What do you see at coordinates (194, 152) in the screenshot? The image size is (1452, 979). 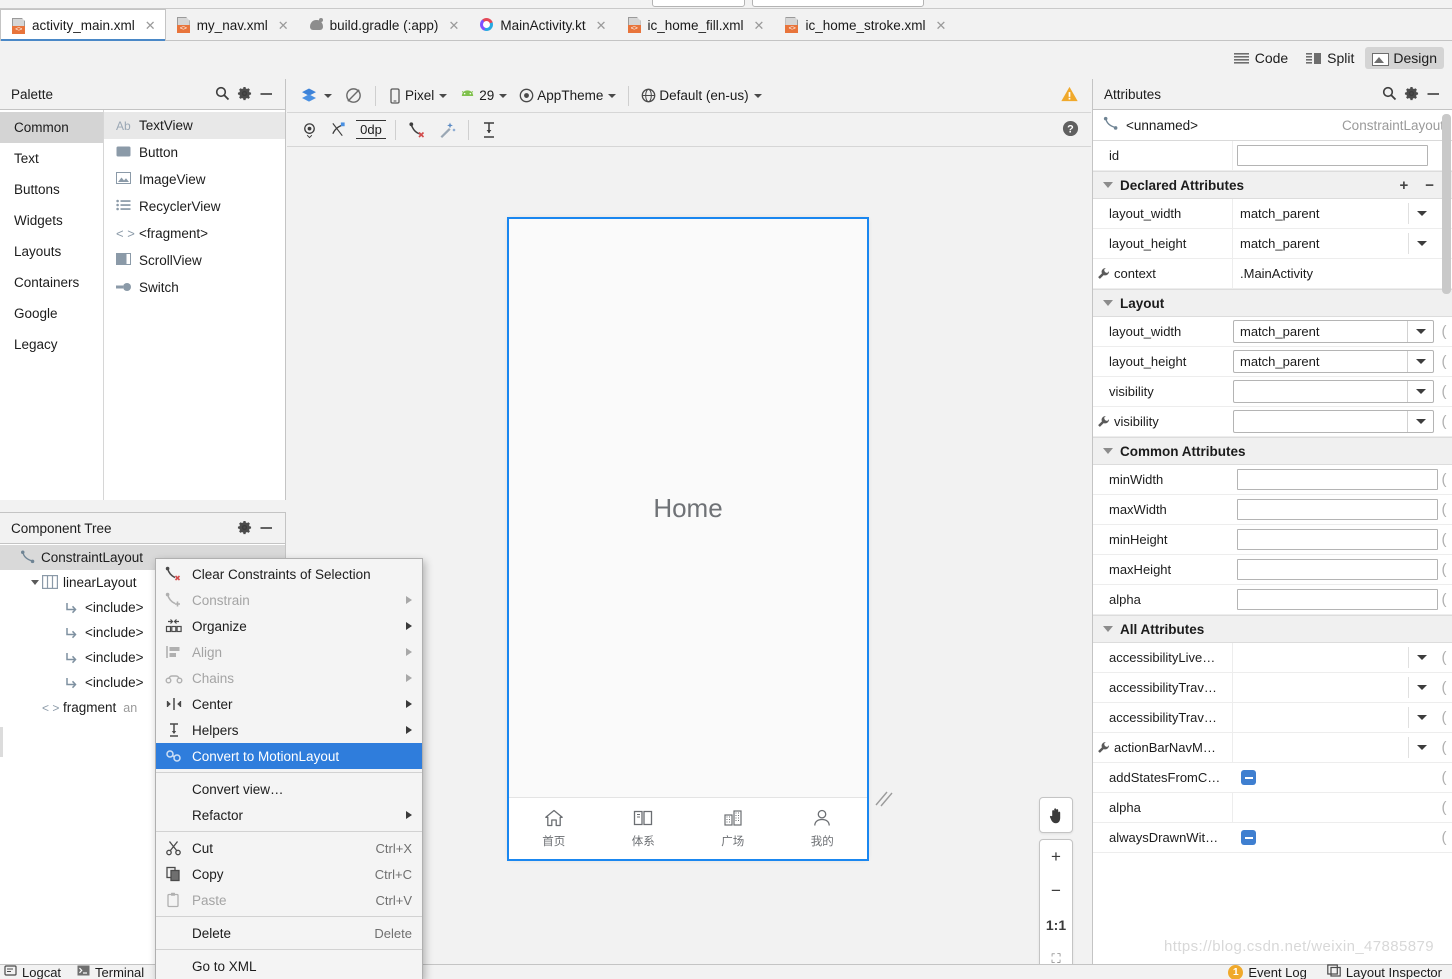 I see `palette-item: Button` at bounding box center [194, 152].